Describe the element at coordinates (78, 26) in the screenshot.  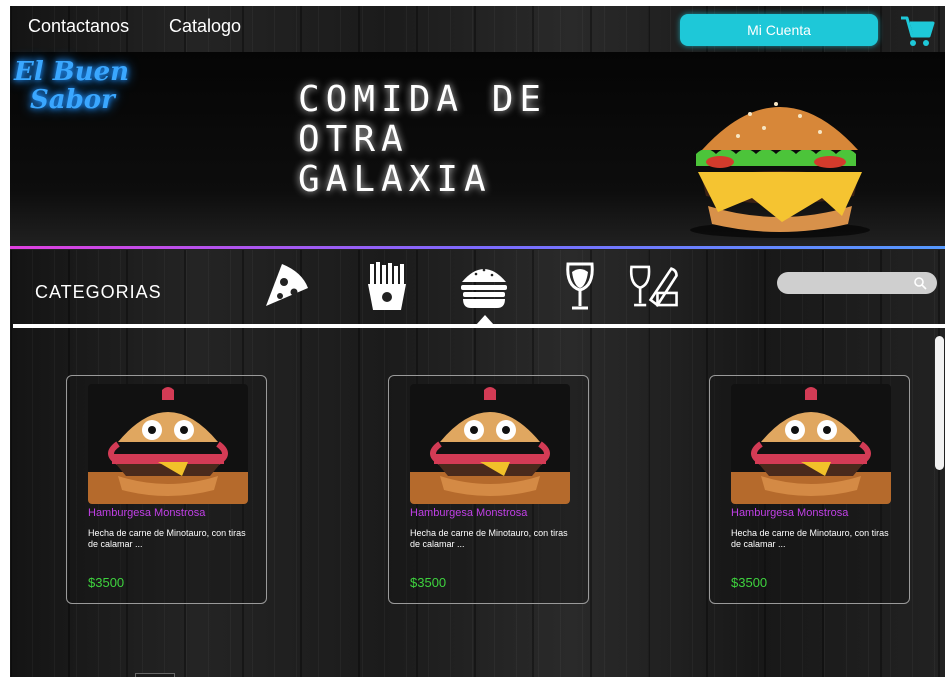
I see `nav-link-contactanos: Contactanos` at that location.